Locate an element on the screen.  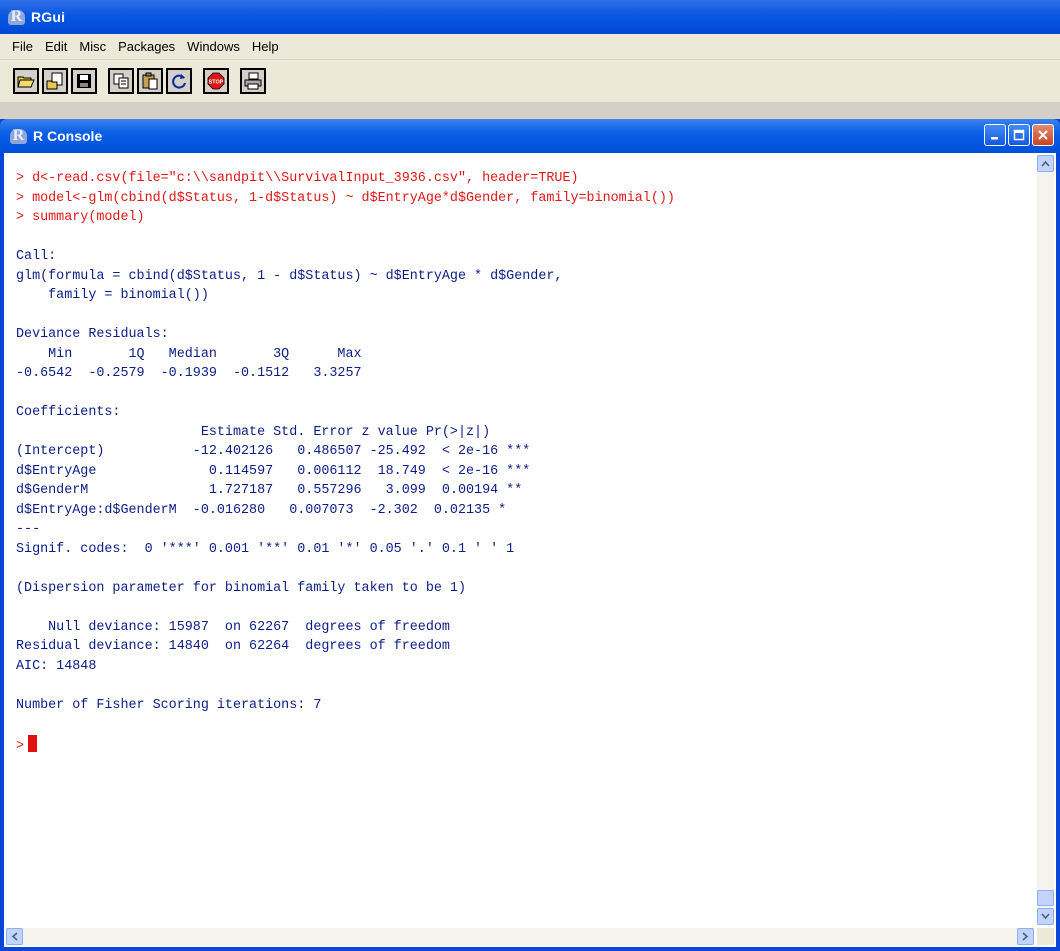
console-output-line: Min 1Q Median 3Q Max is located at coordinates (189, 354).